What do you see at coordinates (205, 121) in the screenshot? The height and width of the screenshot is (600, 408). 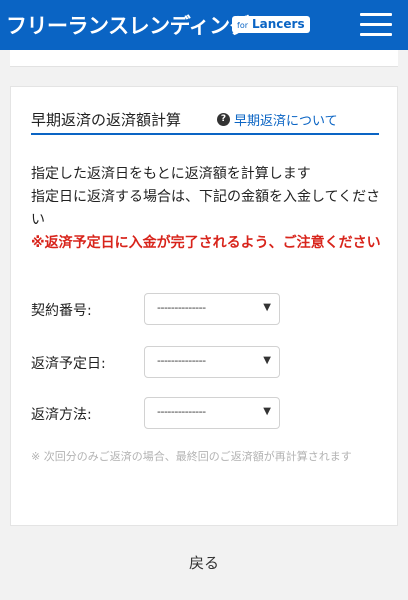 I see `section-title-row: 早期返済の返済額計算 ? 早期返済について` at bounding box center [205, 121].